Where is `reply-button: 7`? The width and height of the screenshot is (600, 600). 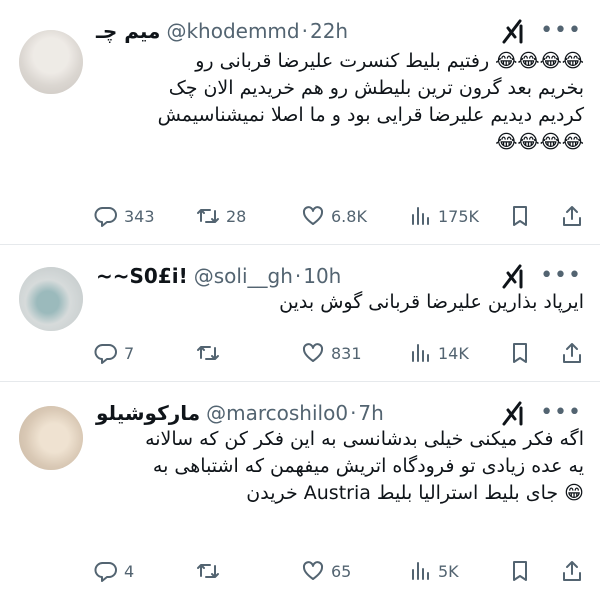 reply-button: 7 is located at coordinates (114, 353).